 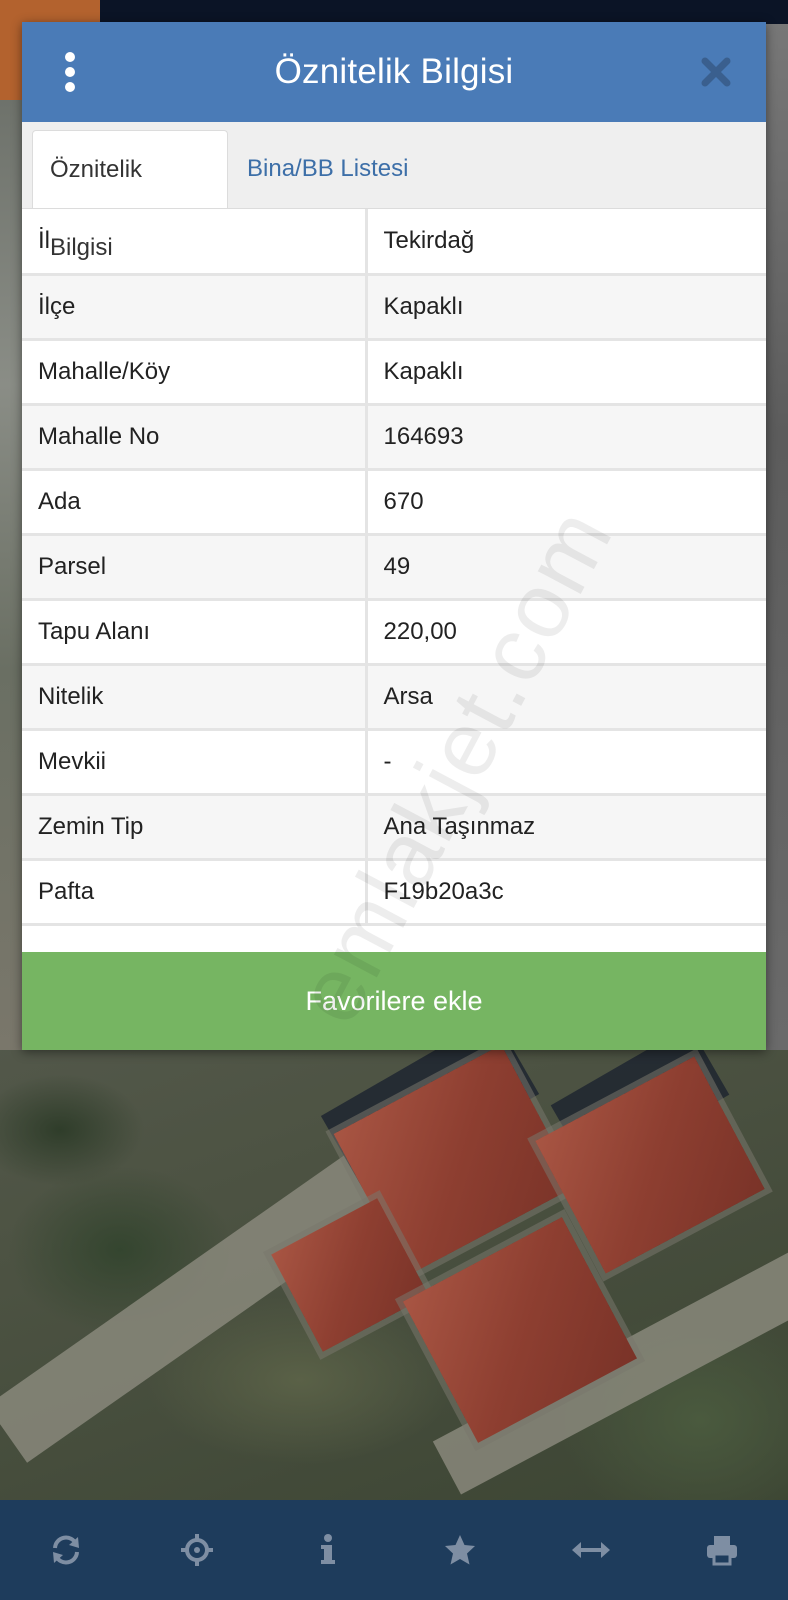 I want to click on bottom-toolbar, so click(x=394, y=1550).